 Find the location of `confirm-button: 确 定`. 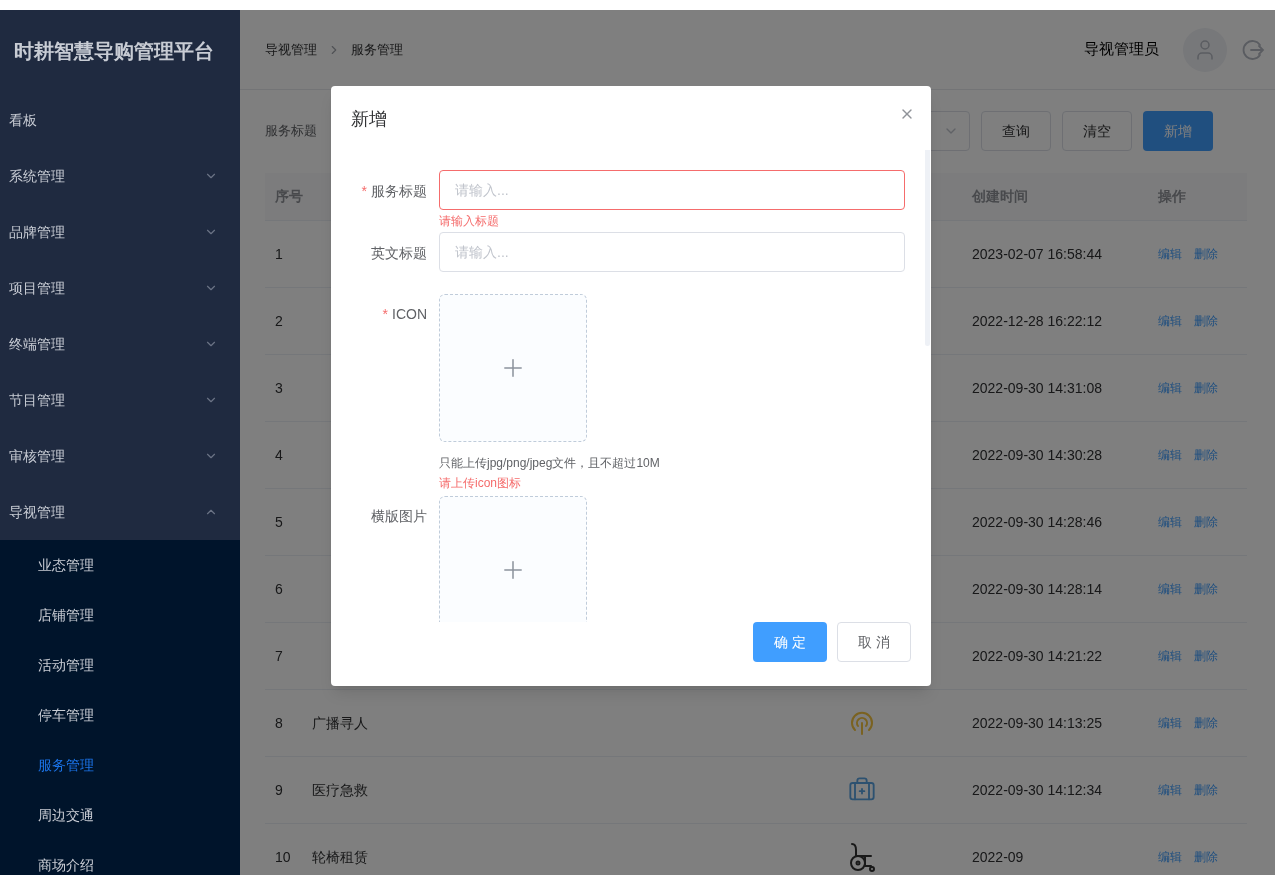

confirm-button: 确 定 is located at coordinates (790, 642).